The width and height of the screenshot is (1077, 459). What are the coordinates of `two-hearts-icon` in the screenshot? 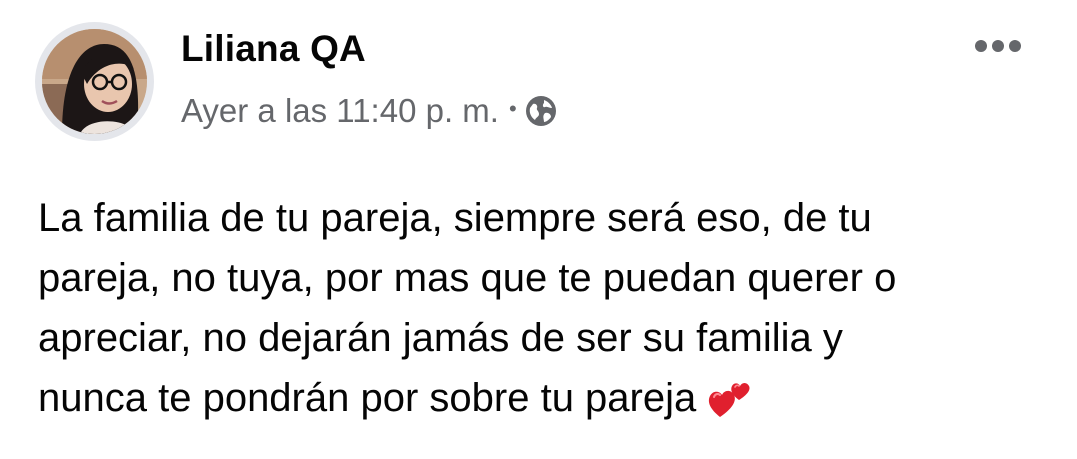 It's located at (729, 400).